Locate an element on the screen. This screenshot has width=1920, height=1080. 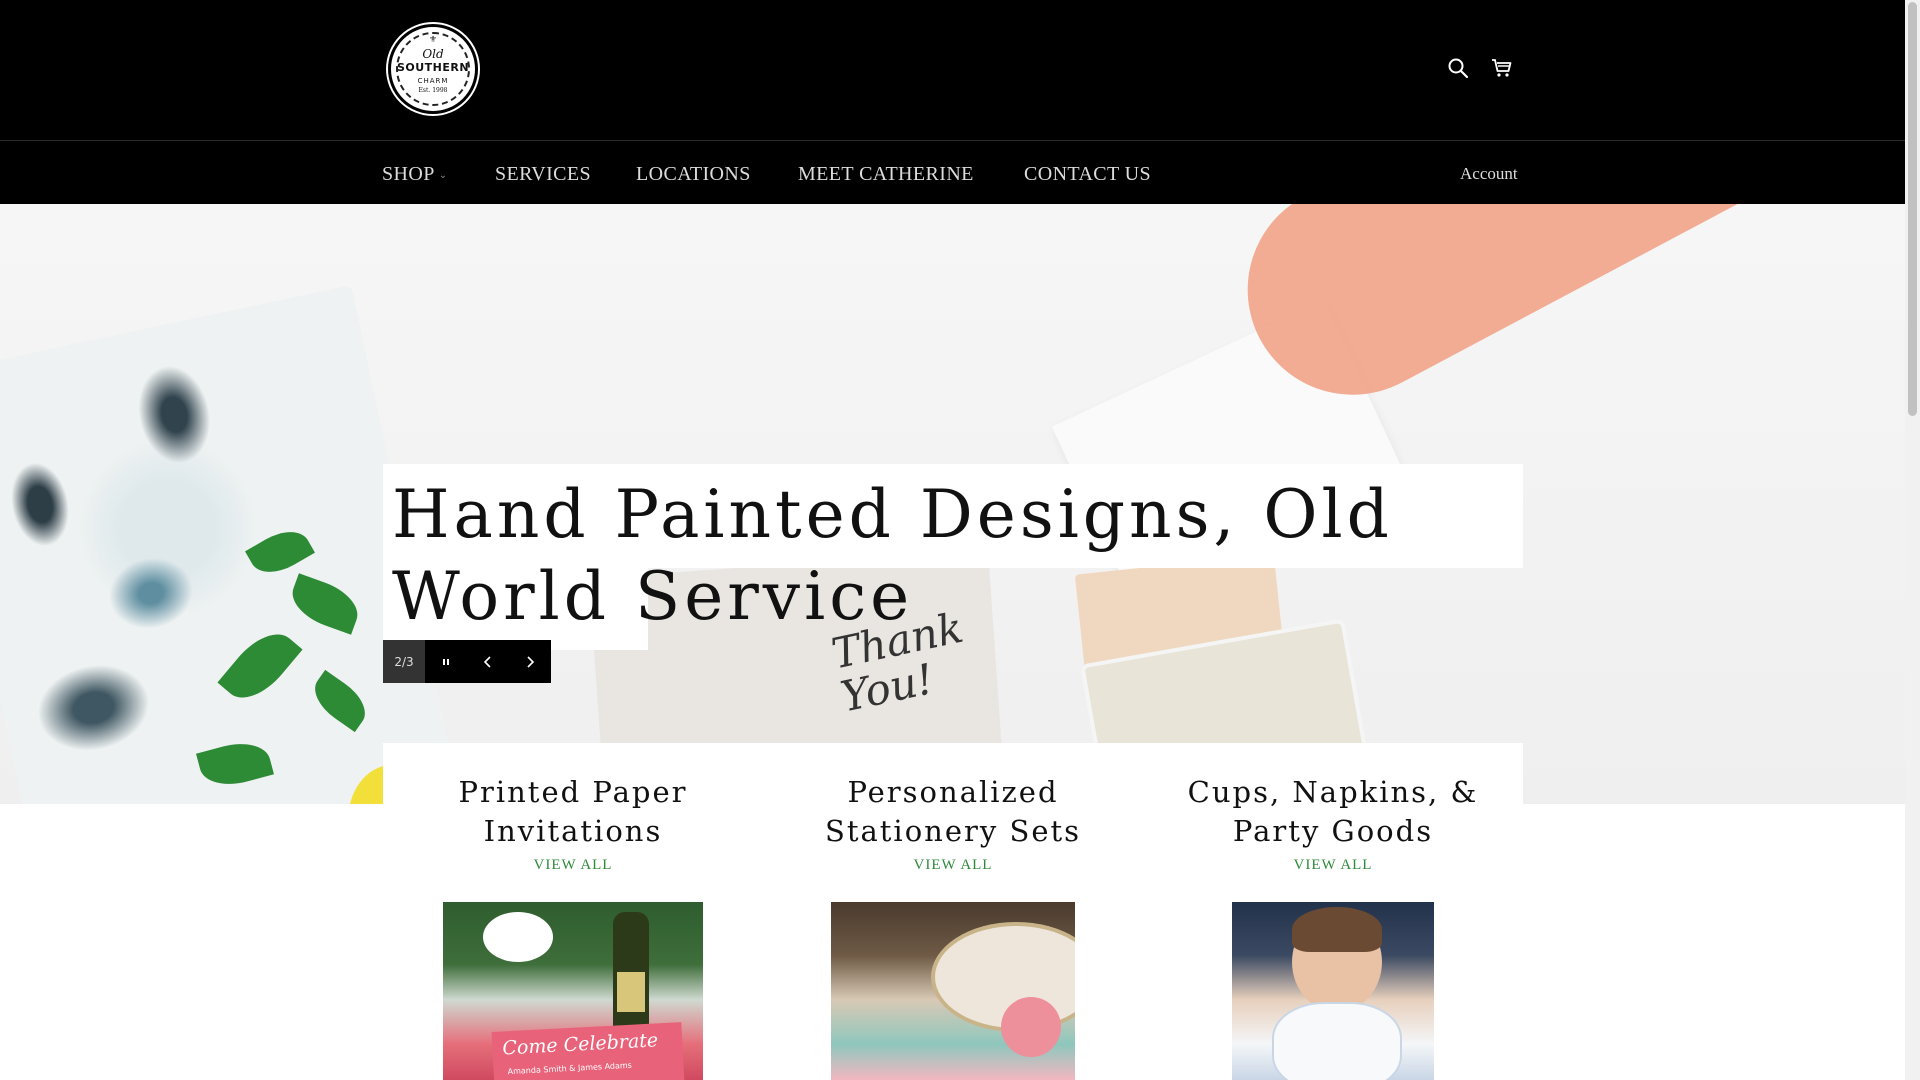
logo-text-charm: CHARM is located at coordinates (433, 81).